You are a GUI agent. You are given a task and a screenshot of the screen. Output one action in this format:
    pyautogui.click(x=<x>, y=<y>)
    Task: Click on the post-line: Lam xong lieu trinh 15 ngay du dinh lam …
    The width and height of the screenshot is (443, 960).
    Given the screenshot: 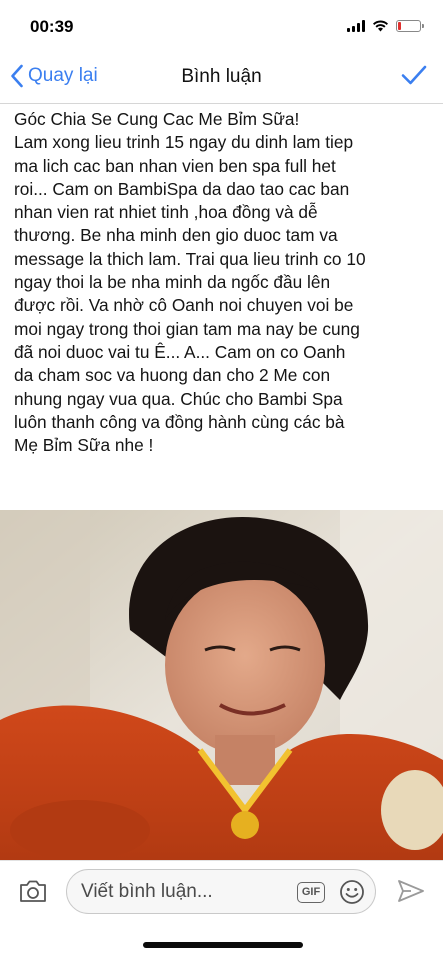 What is the action you would take?
    pyautogui.click(x=184, y=142)
    